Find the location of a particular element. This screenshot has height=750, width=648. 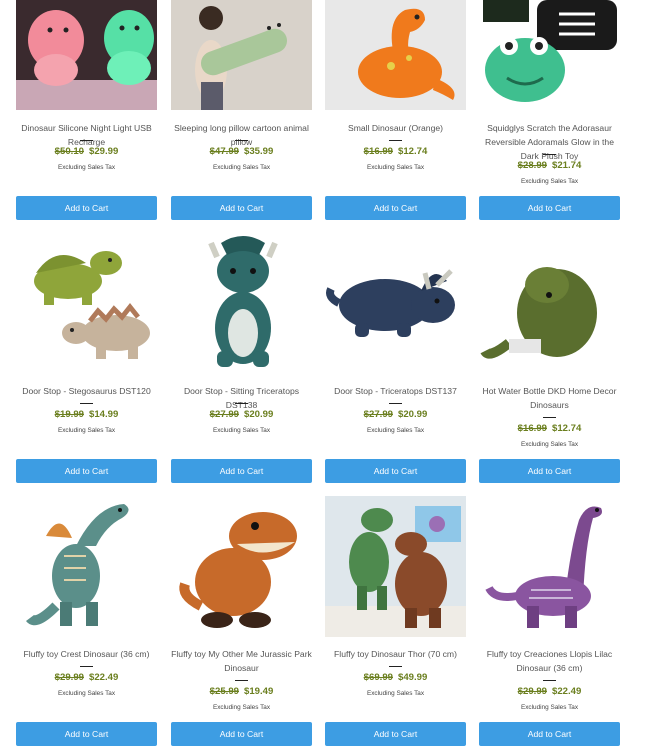

sale-price: $19.49 is located at coordinates (259, 691).